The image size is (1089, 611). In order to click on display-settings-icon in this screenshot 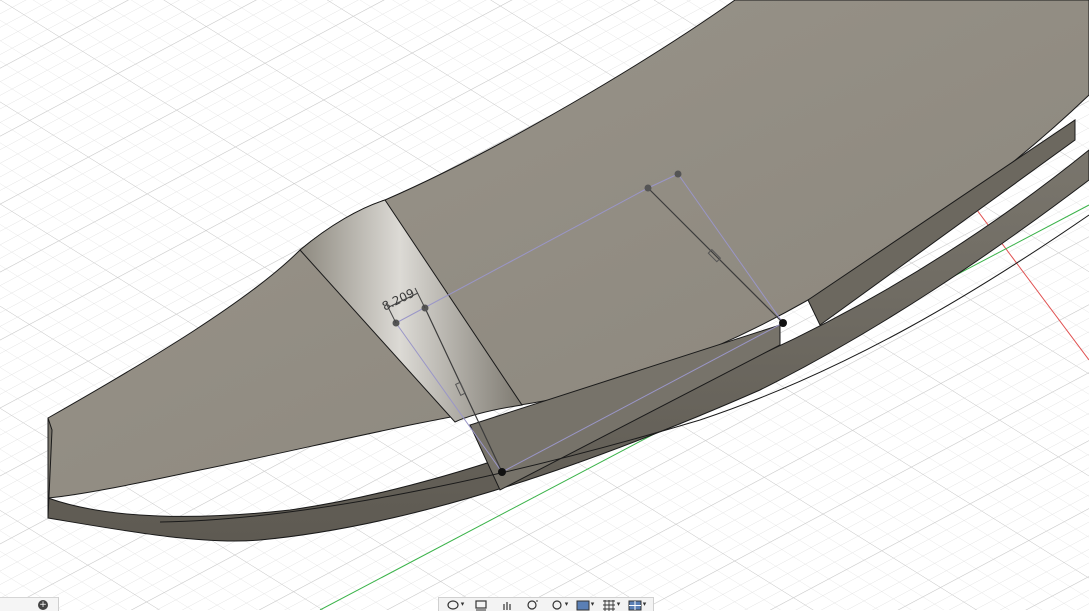, I will do `click(583, 605)`.